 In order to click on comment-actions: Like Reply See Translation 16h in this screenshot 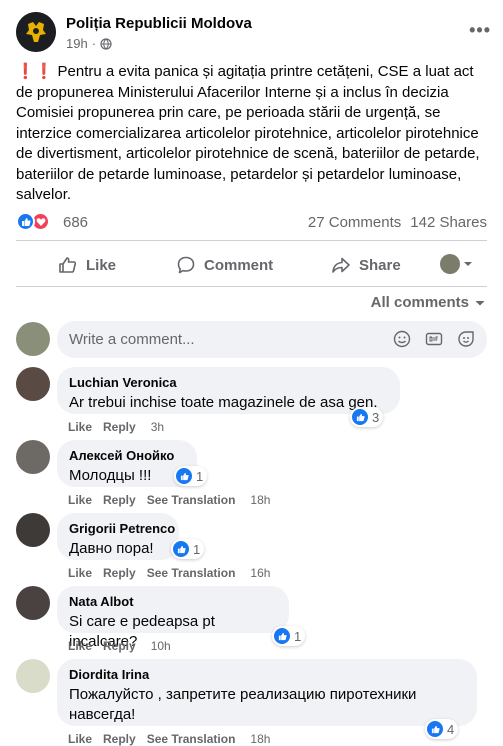, I will do `click(169, 573)`.